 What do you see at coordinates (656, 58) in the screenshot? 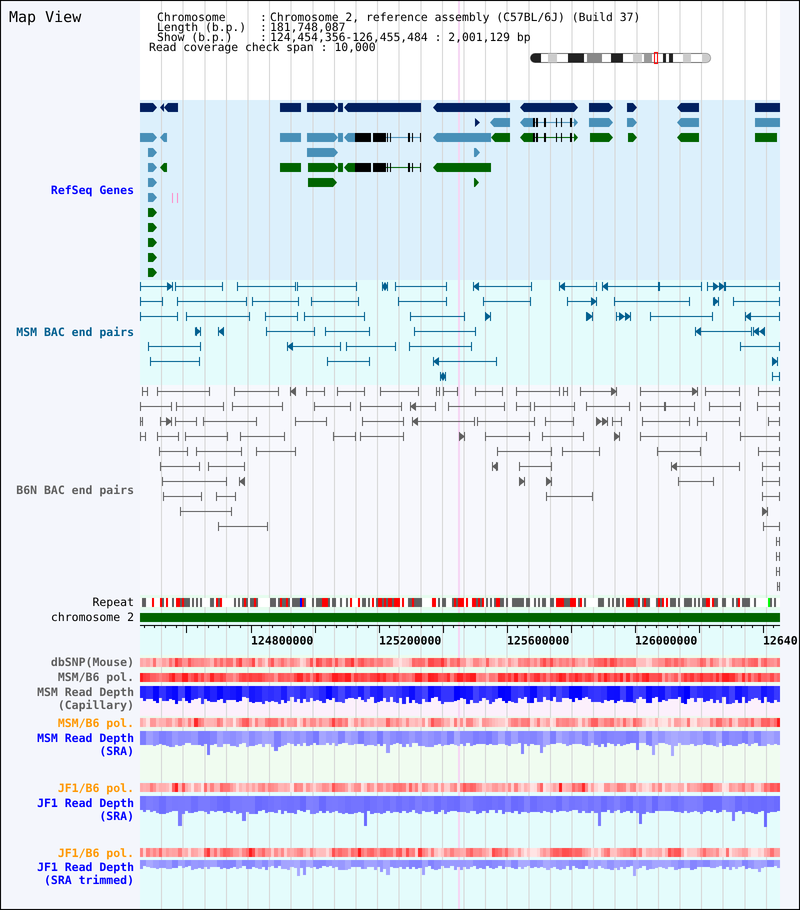
I see `region-marker` at bounding box center [656, 58].